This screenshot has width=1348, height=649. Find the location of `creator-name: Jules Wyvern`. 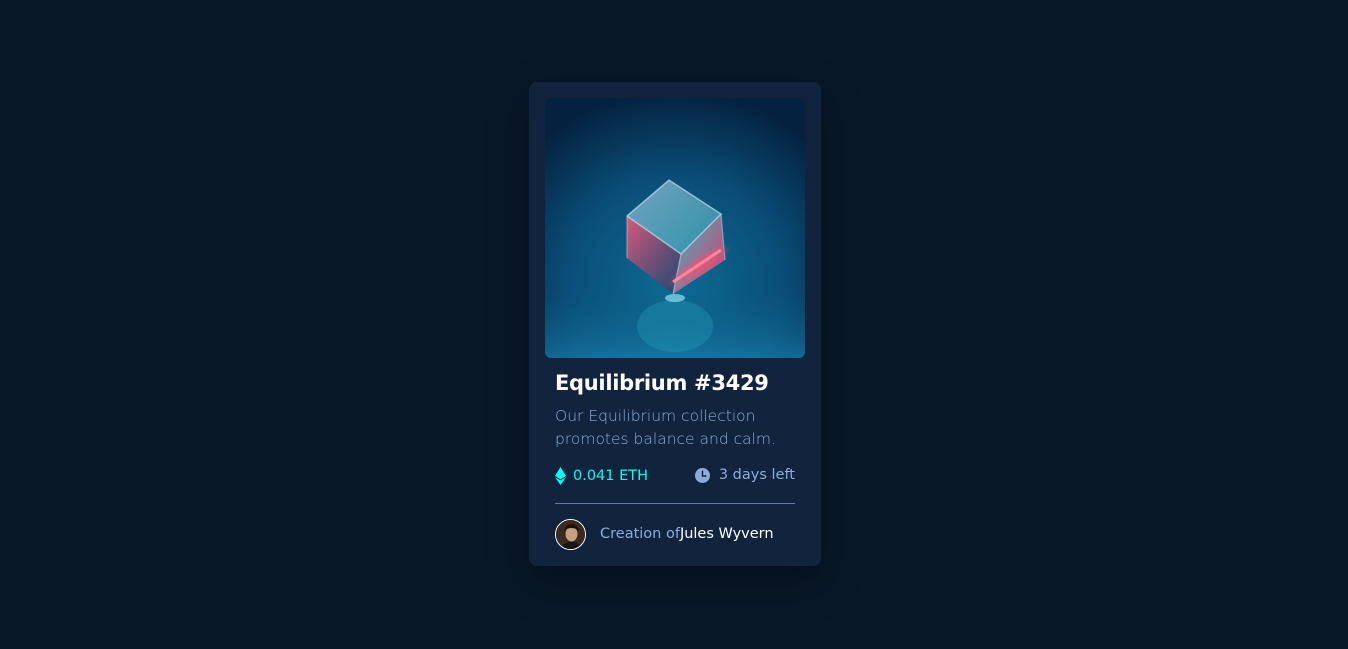

creator-name: Jules Wyvern is located at coordinates (727, 534).